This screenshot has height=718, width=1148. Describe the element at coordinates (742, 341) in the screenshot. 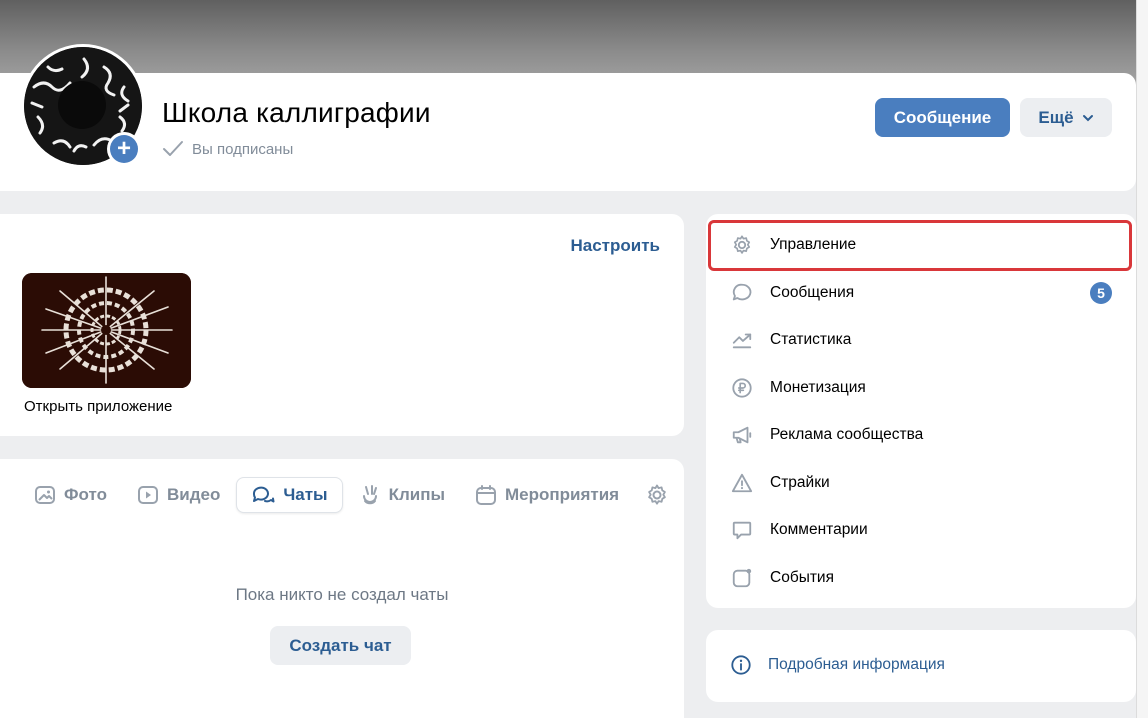

I see `trend-icon` at that location.